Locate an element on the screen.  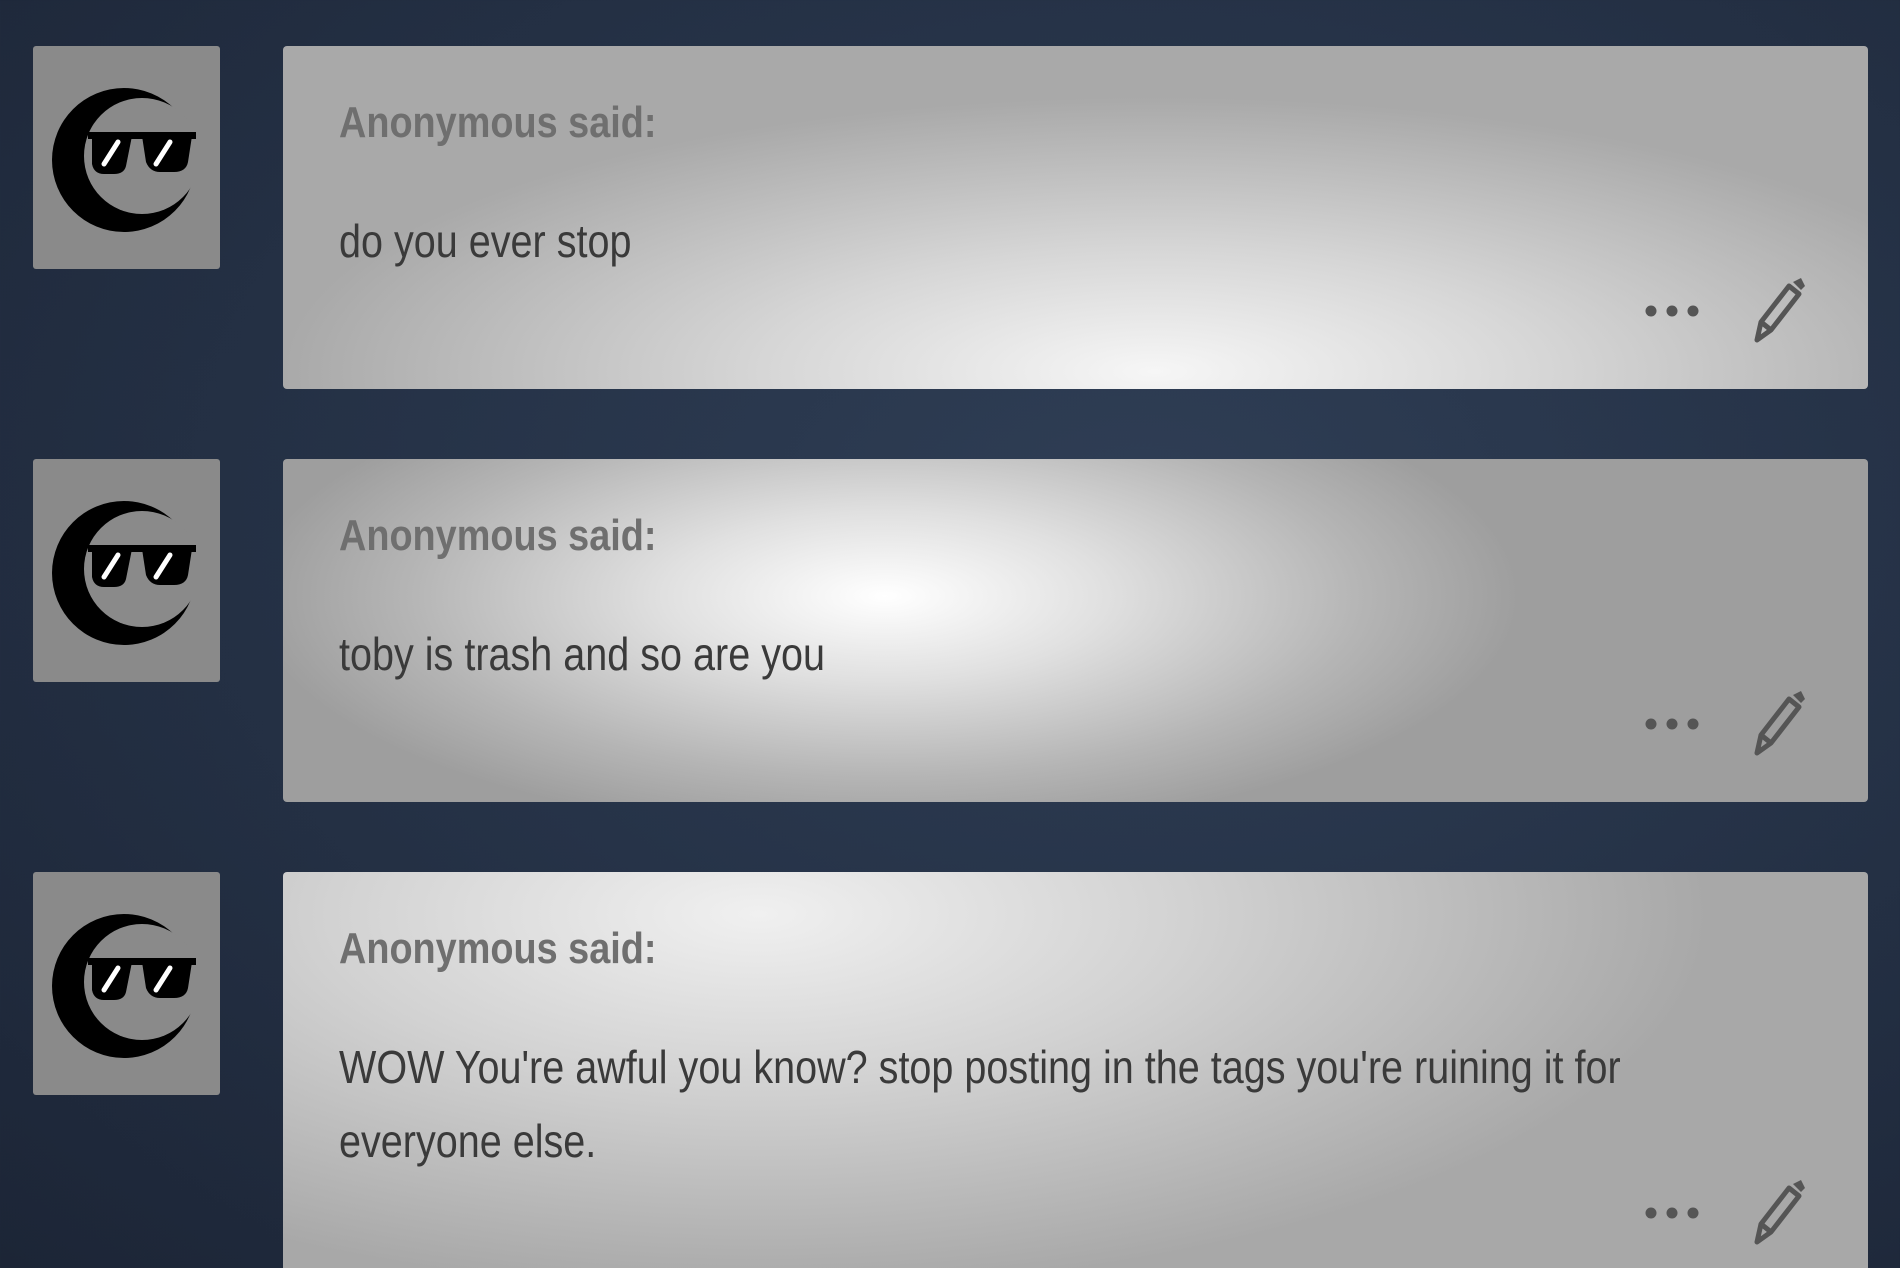
ask-text: do you ever stop is located at coordinates (485, 241).